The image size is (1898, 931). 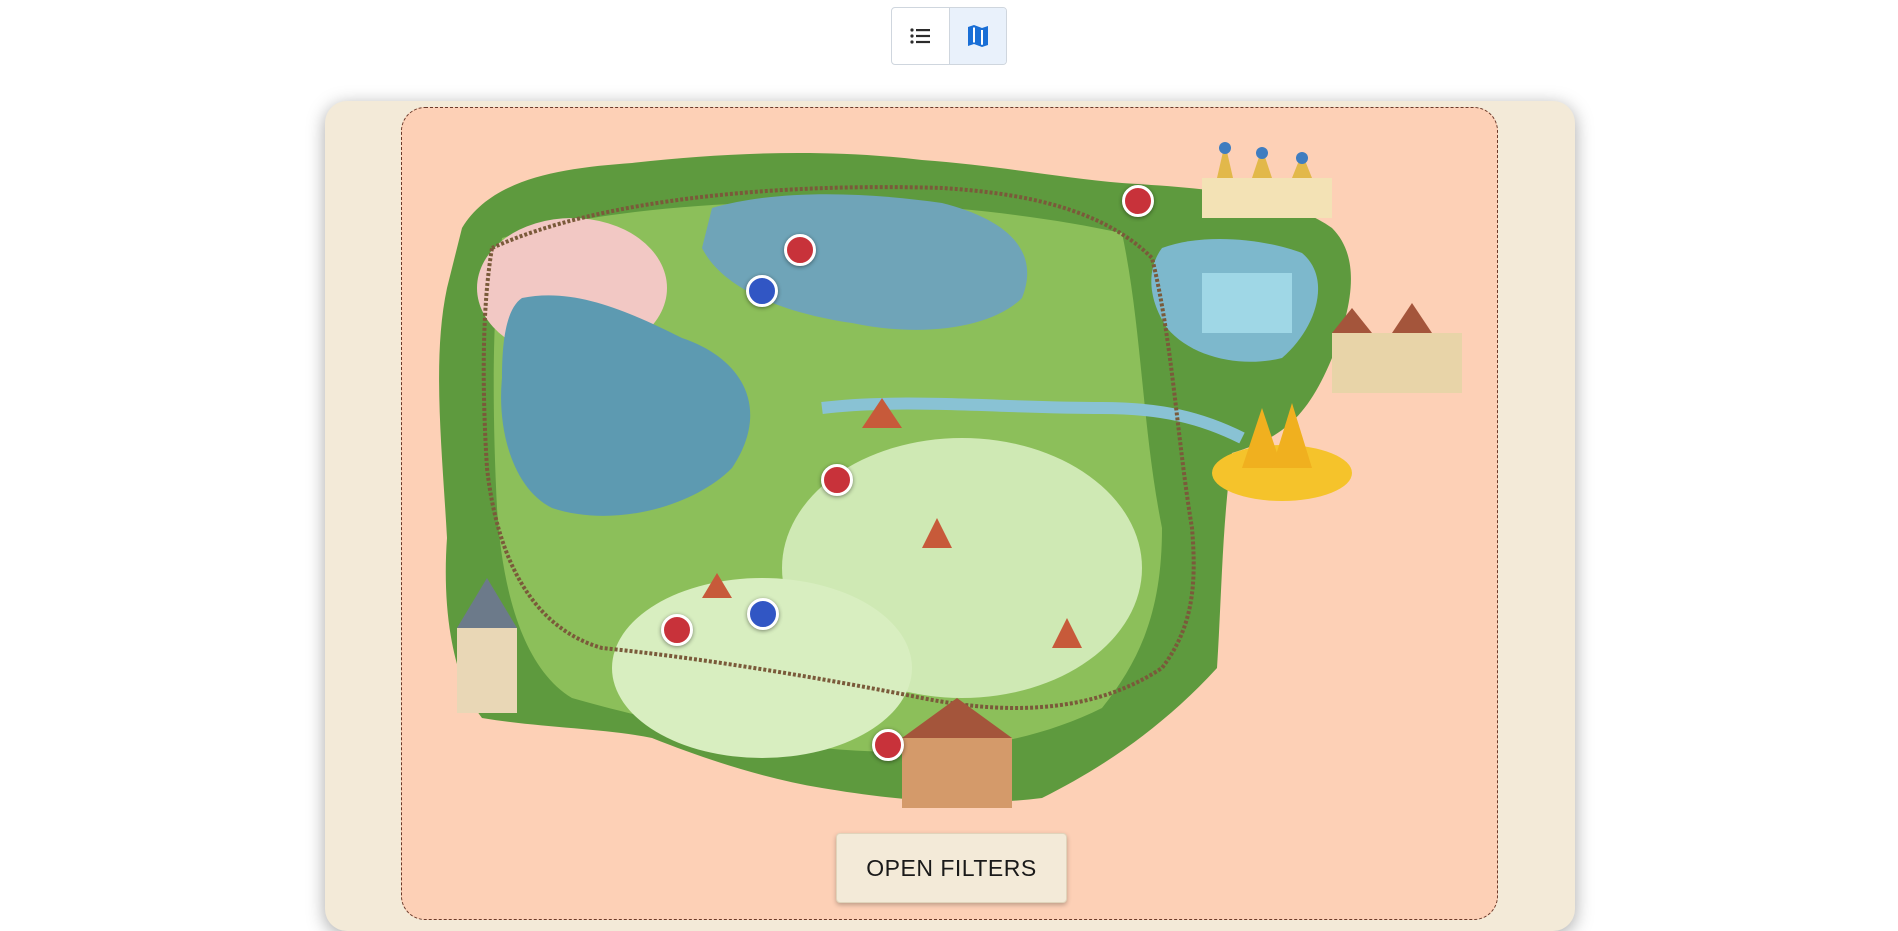 I want to click on list-icon, so click(x=920, y=36).